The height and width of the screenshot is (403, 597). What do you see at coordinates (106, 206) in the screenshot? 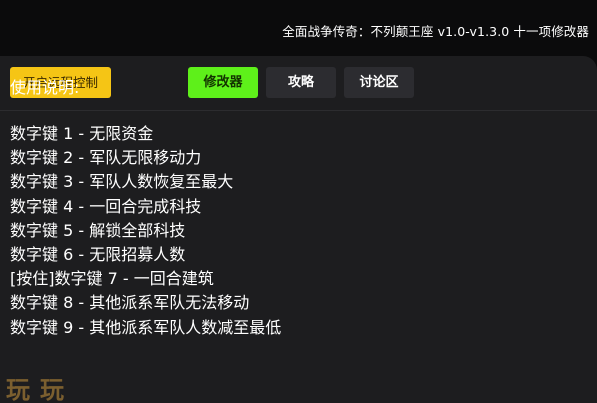
I see `hotkey-item: 数字键 4 - 一回合完成科技` at bounding box center [106, 206].